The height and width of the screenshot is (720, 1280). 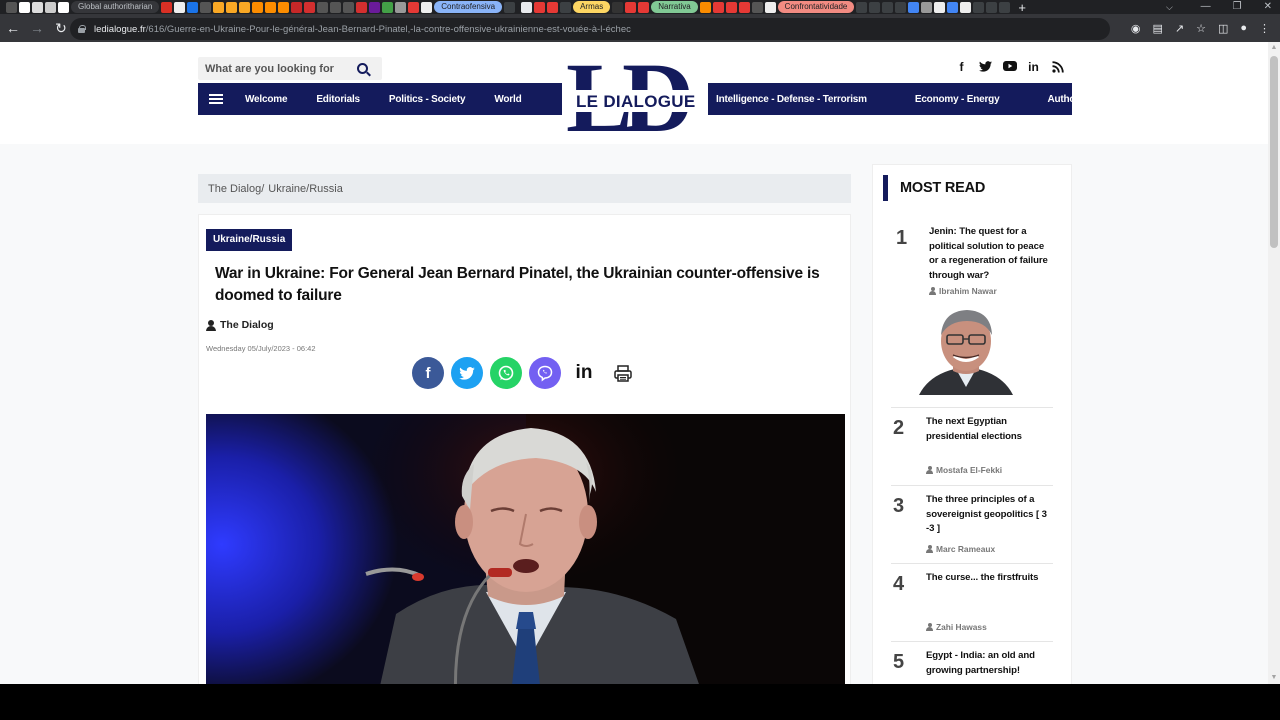 What do you see at coordinates (960, 549) in the screenshot?
I see `most-read-author: Marc Rameaux` at bounding box center [960, 549].